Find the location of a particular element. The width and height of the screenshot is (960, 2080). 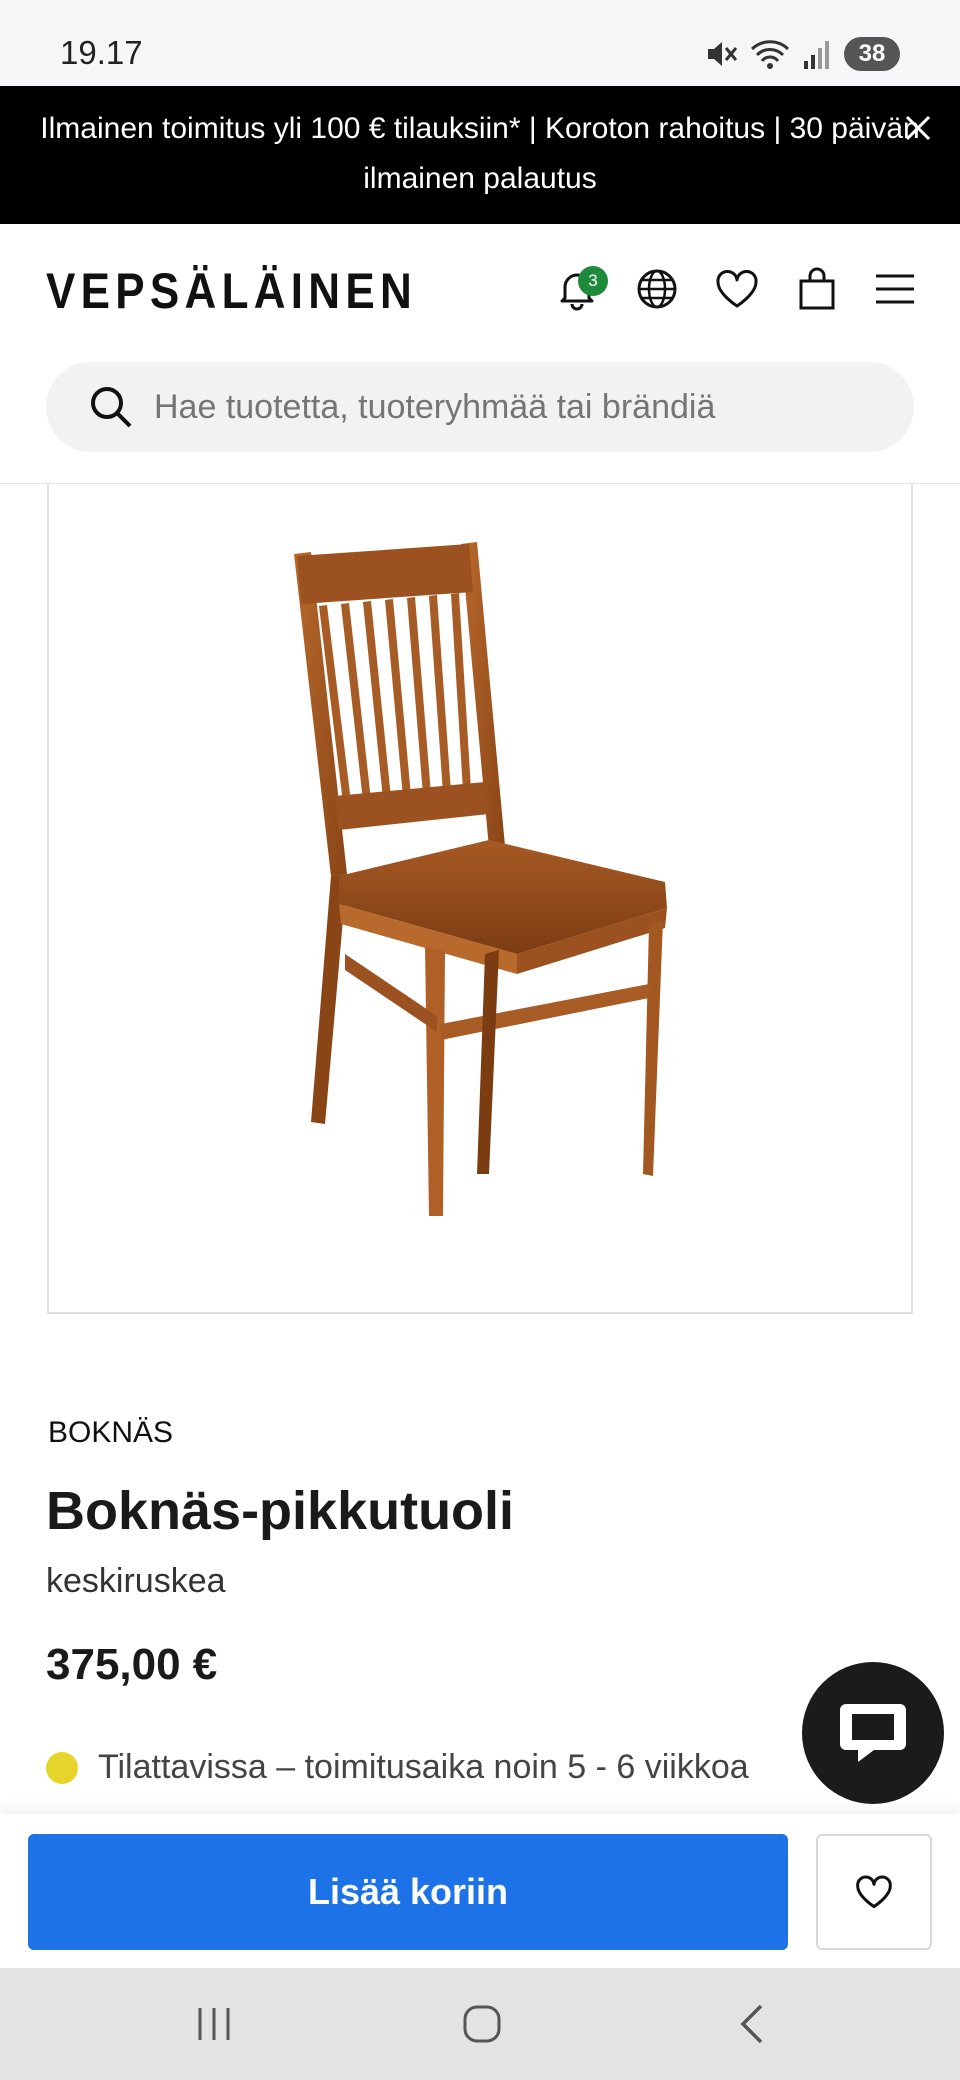

availability-dot-icon is located at coordinates (62, 1767).